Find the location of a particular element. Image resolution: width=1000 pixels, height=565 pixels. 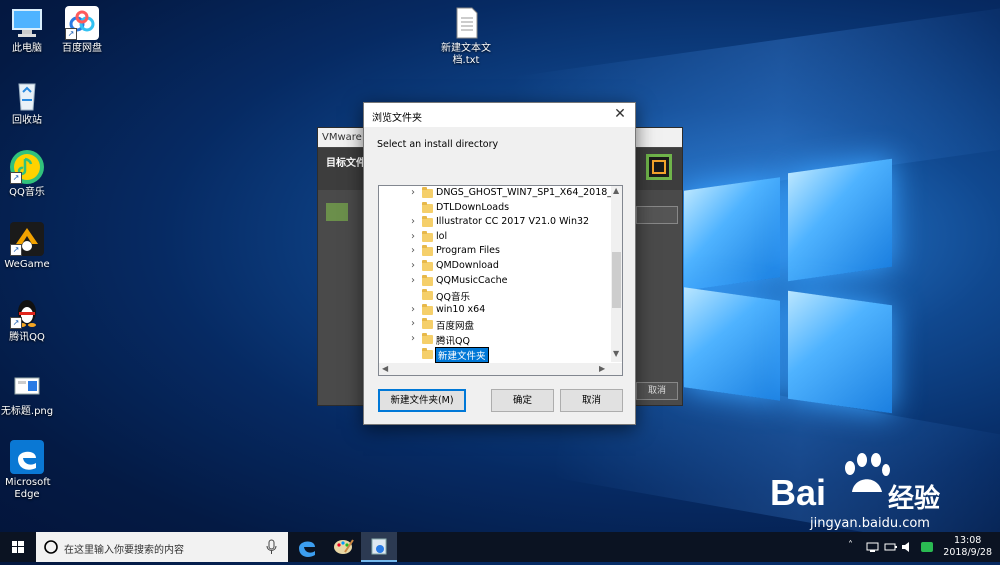

volume-icon is located at coordinates (907, 547).